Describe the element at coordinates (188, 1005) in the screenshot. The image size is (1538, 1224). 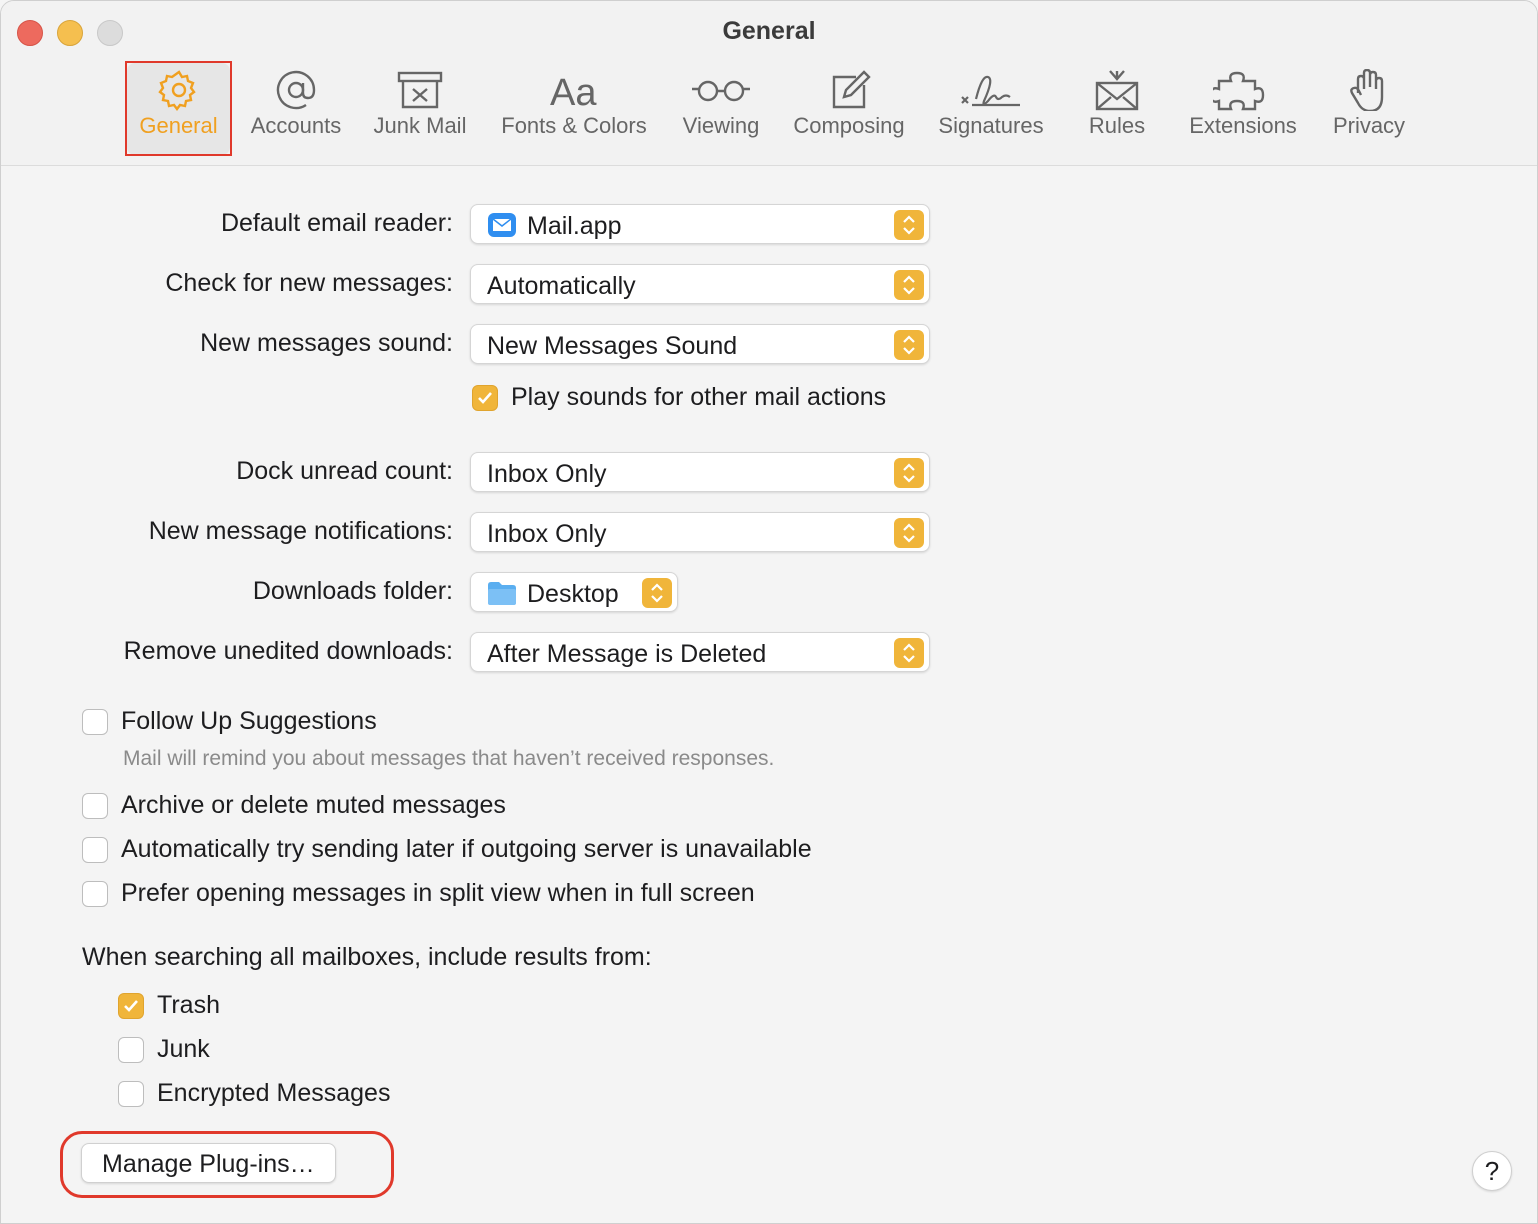
I see `trash-label: Trash` at that location.